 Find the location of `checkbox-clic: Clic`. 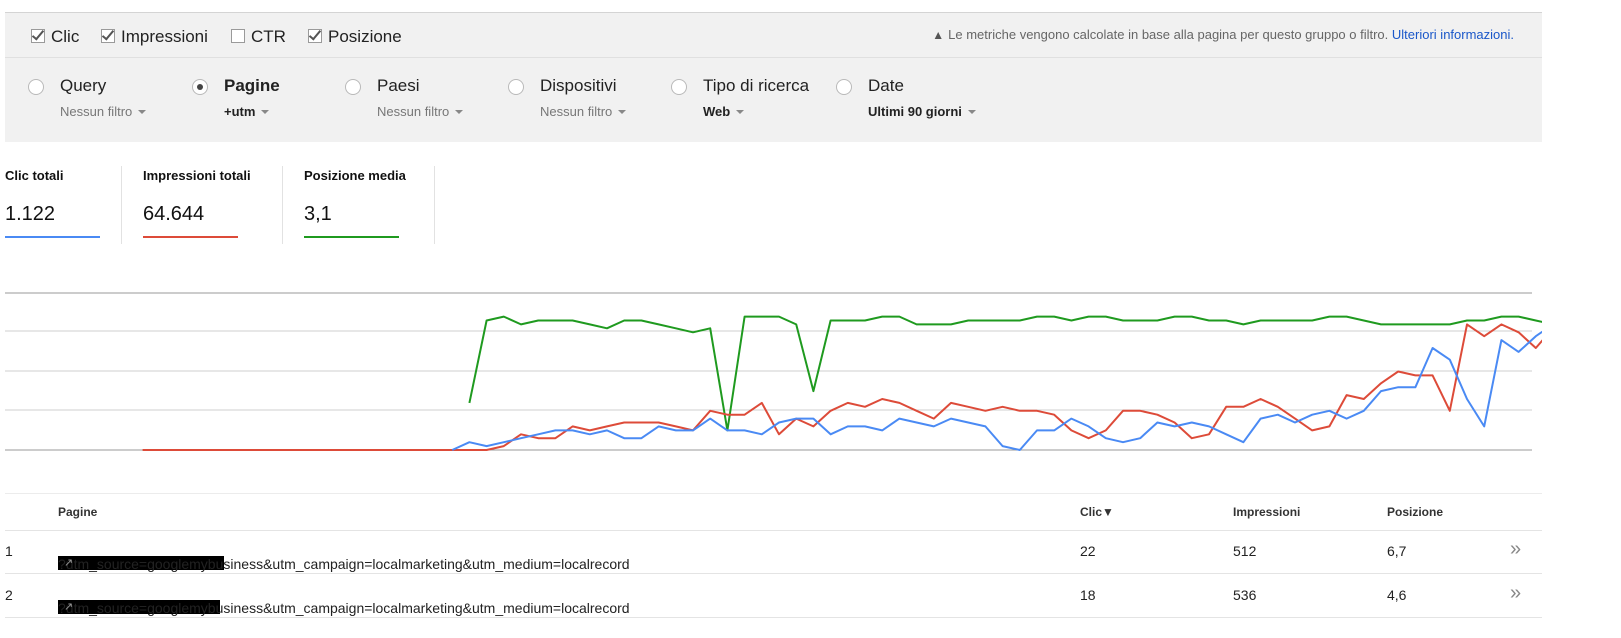

checkbox-clic: Clic is located at coordinates (55, 37).